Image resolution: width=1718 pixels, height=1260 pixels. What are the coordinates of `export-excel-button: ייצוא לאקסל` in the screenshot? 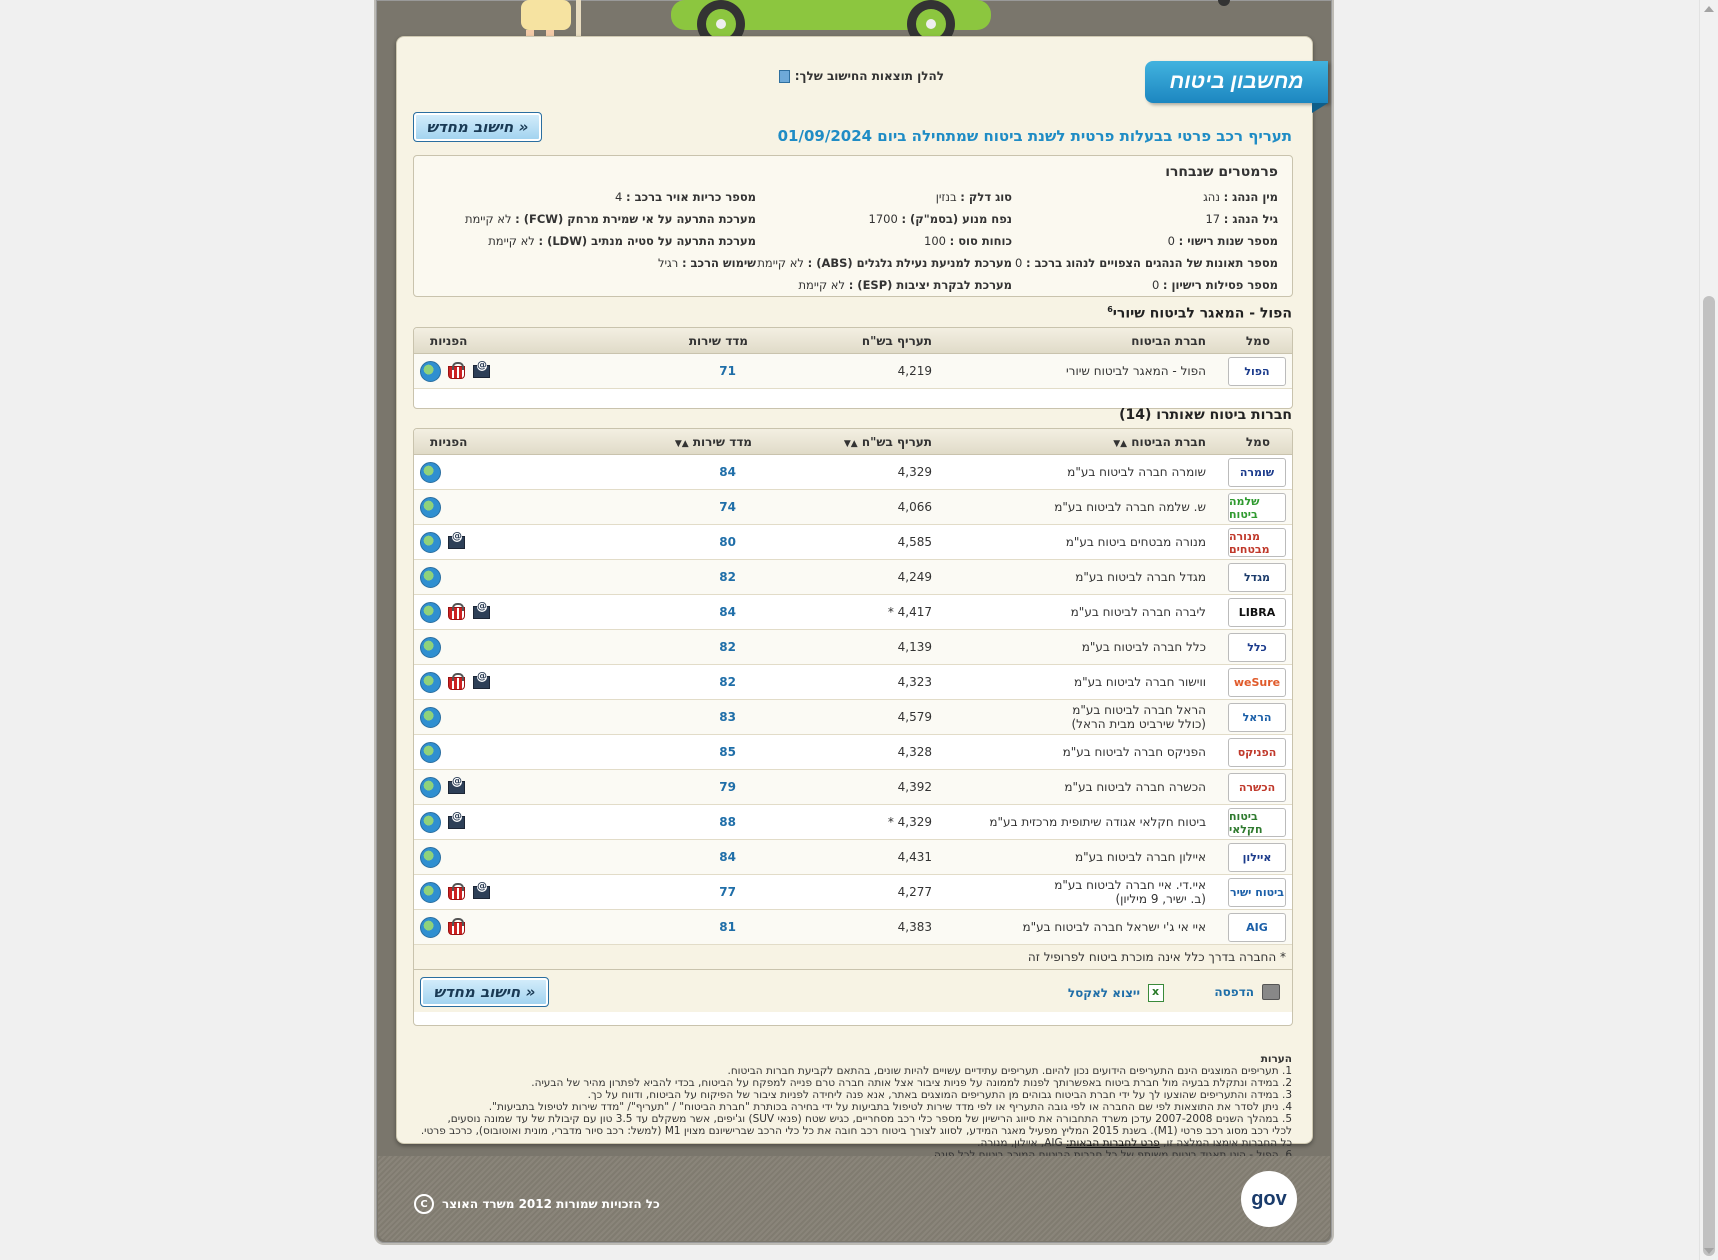 It's located at (1116, 993).